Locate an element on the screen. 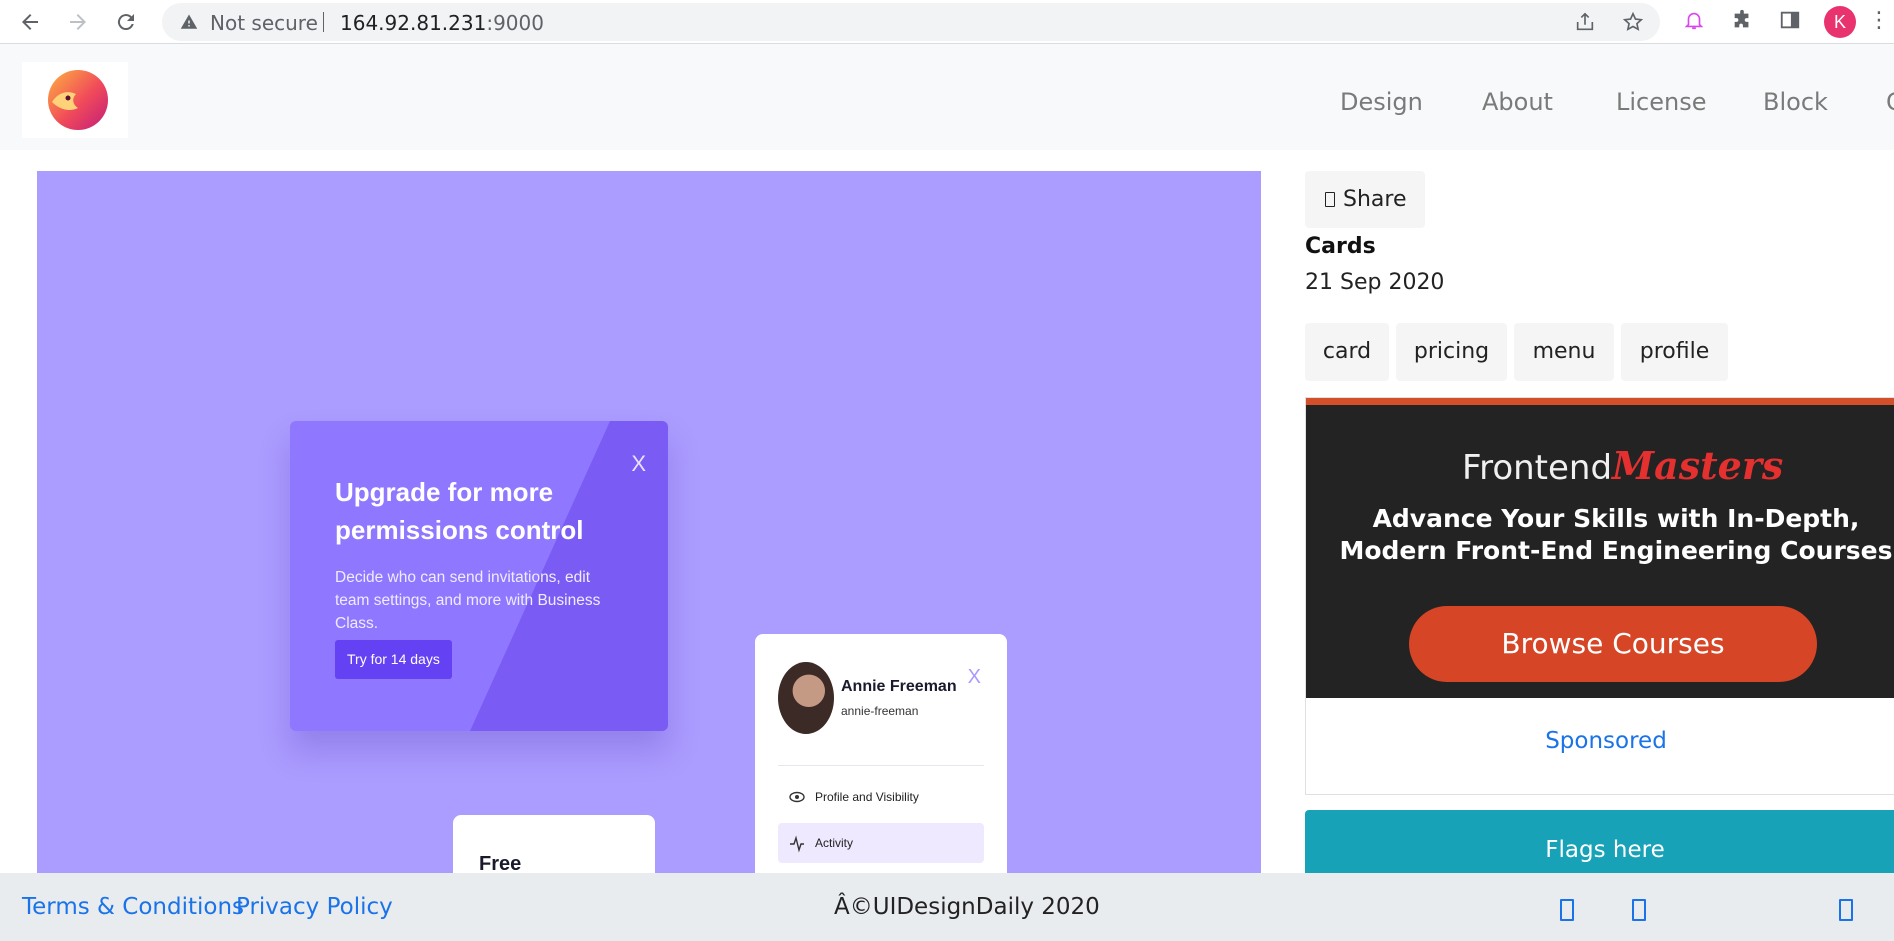 The width and height of the screenshot is (1894, 941). share-icon is located at coordinates (1330, 199).